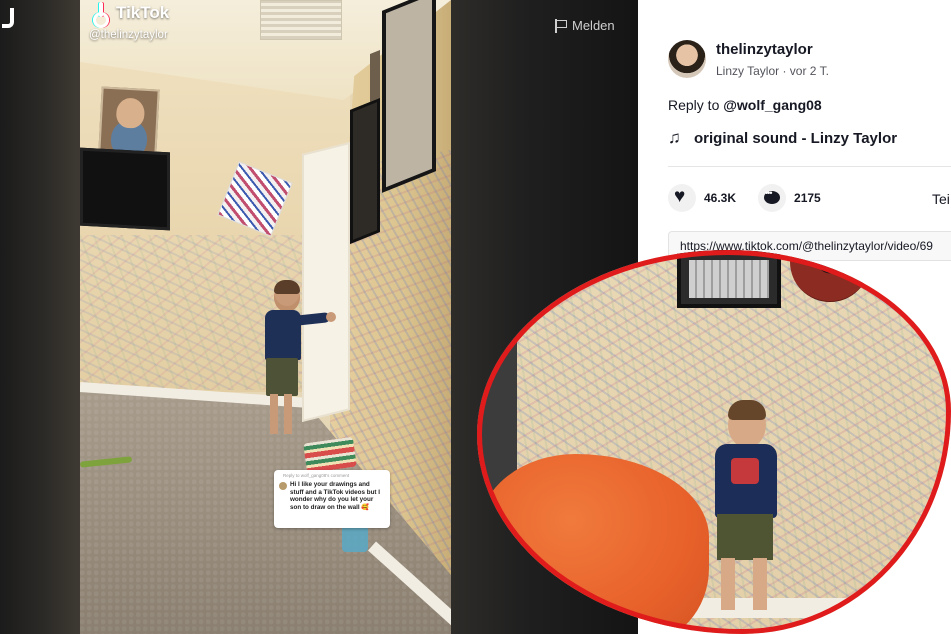  I want to click on video-handle: @thelinzytaylor, so click(128, 35).